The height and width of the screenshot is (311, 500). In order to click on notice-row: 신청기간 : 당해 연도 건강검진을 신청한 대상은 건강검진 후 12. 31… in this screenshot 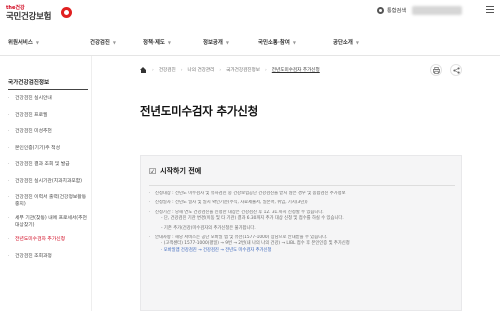, I will do `click(303, 213)`.